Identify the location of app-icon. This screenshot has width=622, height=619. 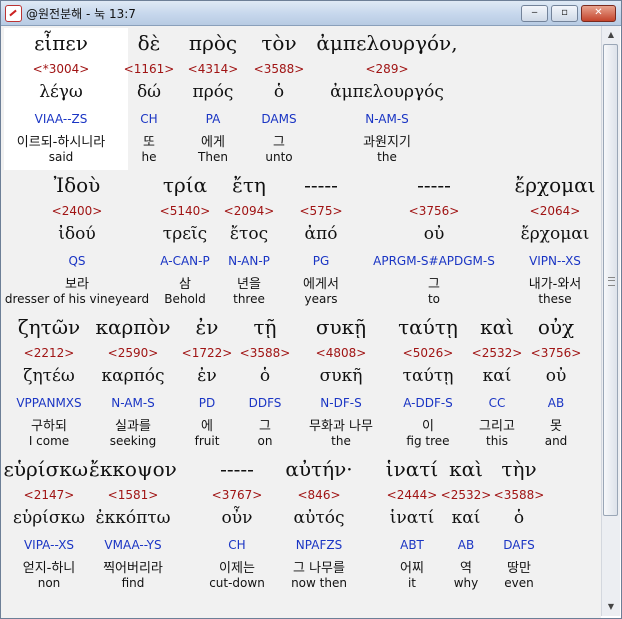
(13, 13).